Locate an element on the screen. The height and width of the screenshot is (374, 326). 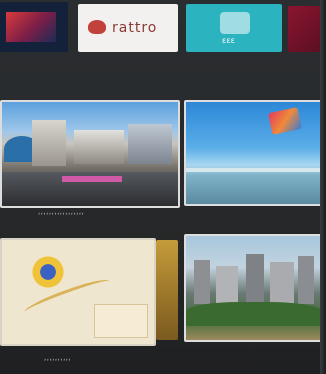
video-caption: ʻʻʻʻʻʻʻʻʻʻʻʻʻʻʻʻʻ is located at coordinates (61, 216).